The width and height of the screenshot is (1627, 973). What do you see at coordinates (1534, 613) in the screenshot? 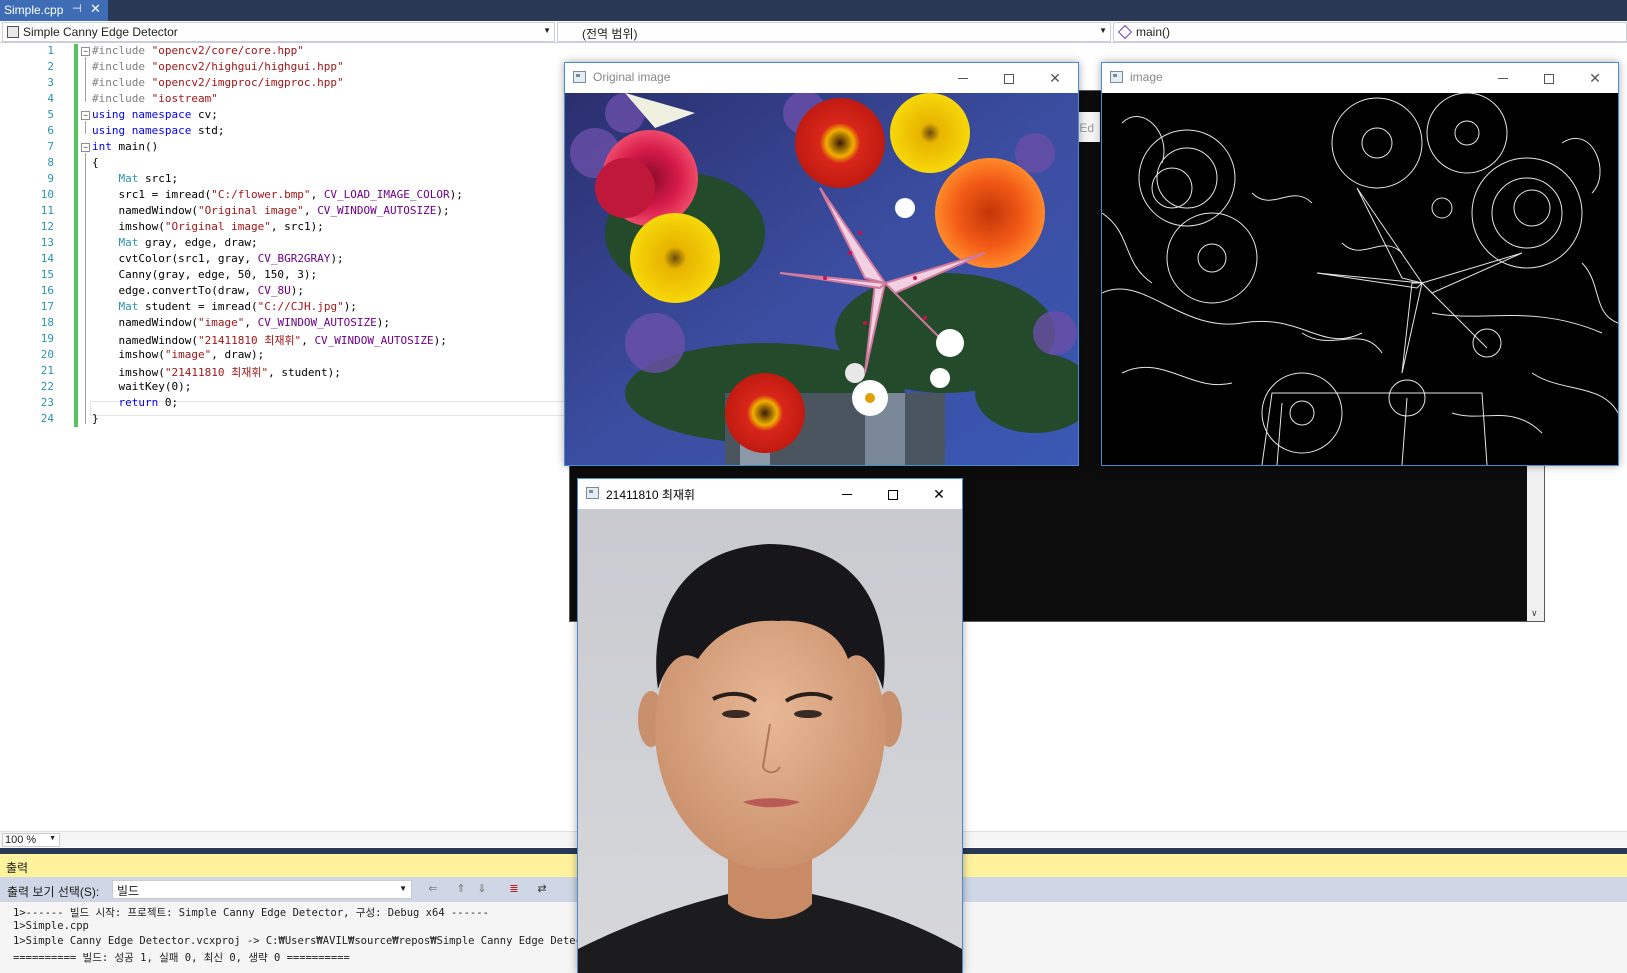
I see `chevron-down-icon: ∨` at bounding box center [1534, 613].